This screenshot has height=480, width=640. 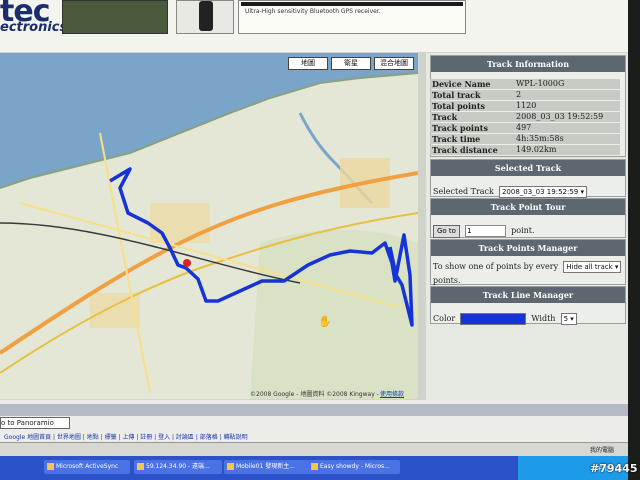 I want to click on width-select: 5 ▾, so click(x=568, y=319).